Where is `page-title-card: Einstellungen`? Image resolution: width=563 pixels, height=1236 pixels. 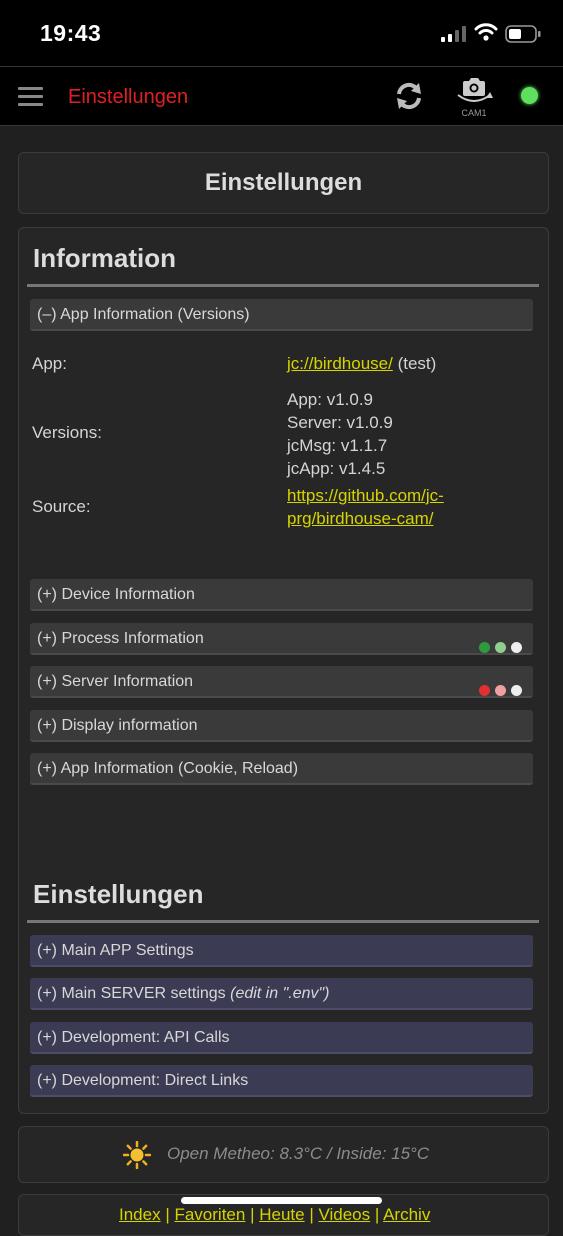 page-title-card: Einstellungen is located at coordinates (283, 183).